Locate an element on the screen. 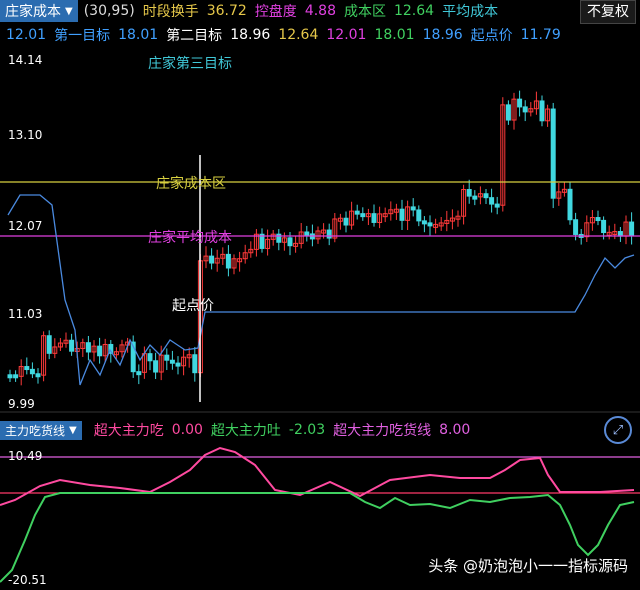 This screenshot has width=640, height=590. third-target-label: 庄家第三目标 is located at coordinates (190, 63).